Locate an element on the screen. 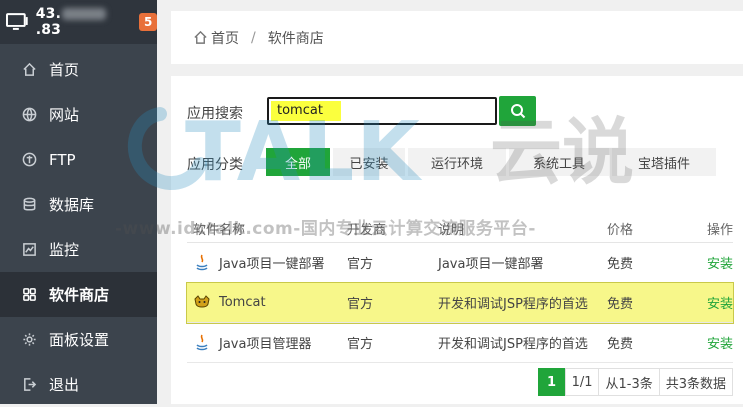  app-name-cell: Java项目管理器 is located at coordinates (267, 342).